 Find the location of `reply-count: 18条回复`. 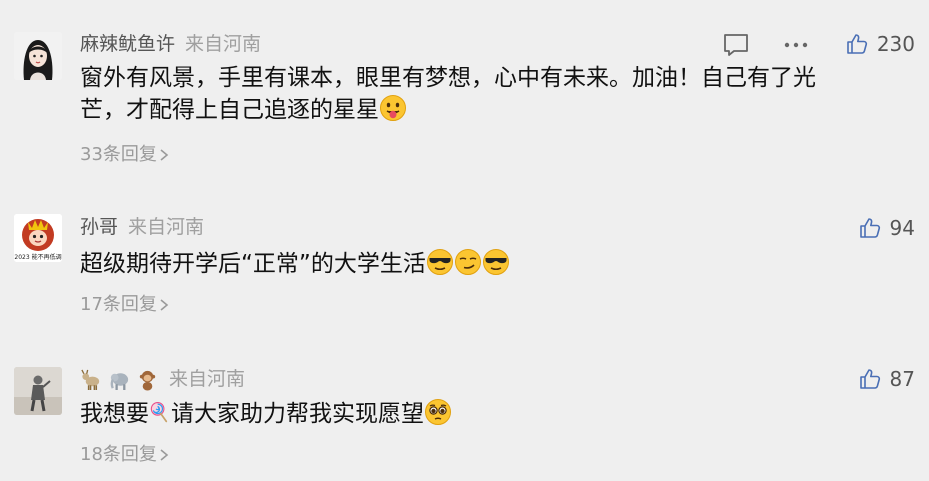

reply-count: 18条回复 is located at coordinates (118, 454).